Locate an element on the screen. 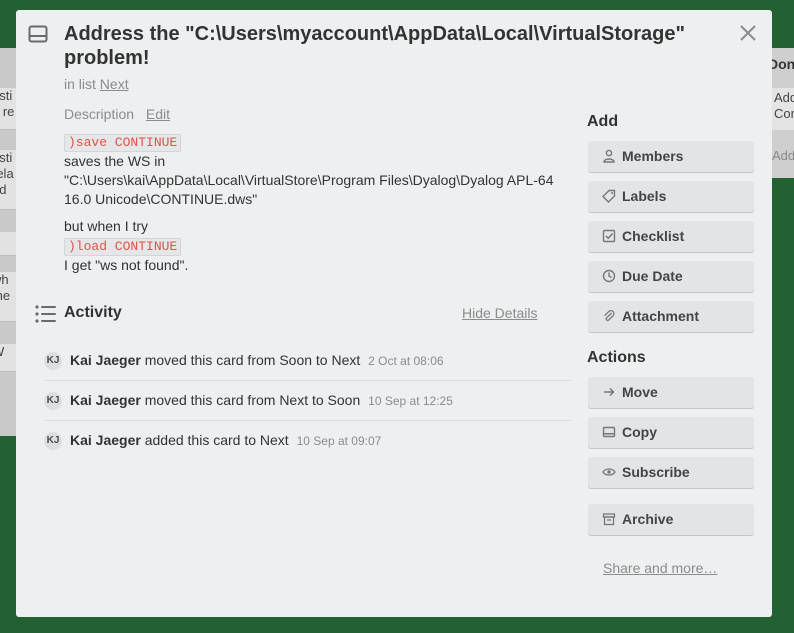 This screenshot has height=633, width=794. description-text: but when I try is located at coordinates (106, 226).